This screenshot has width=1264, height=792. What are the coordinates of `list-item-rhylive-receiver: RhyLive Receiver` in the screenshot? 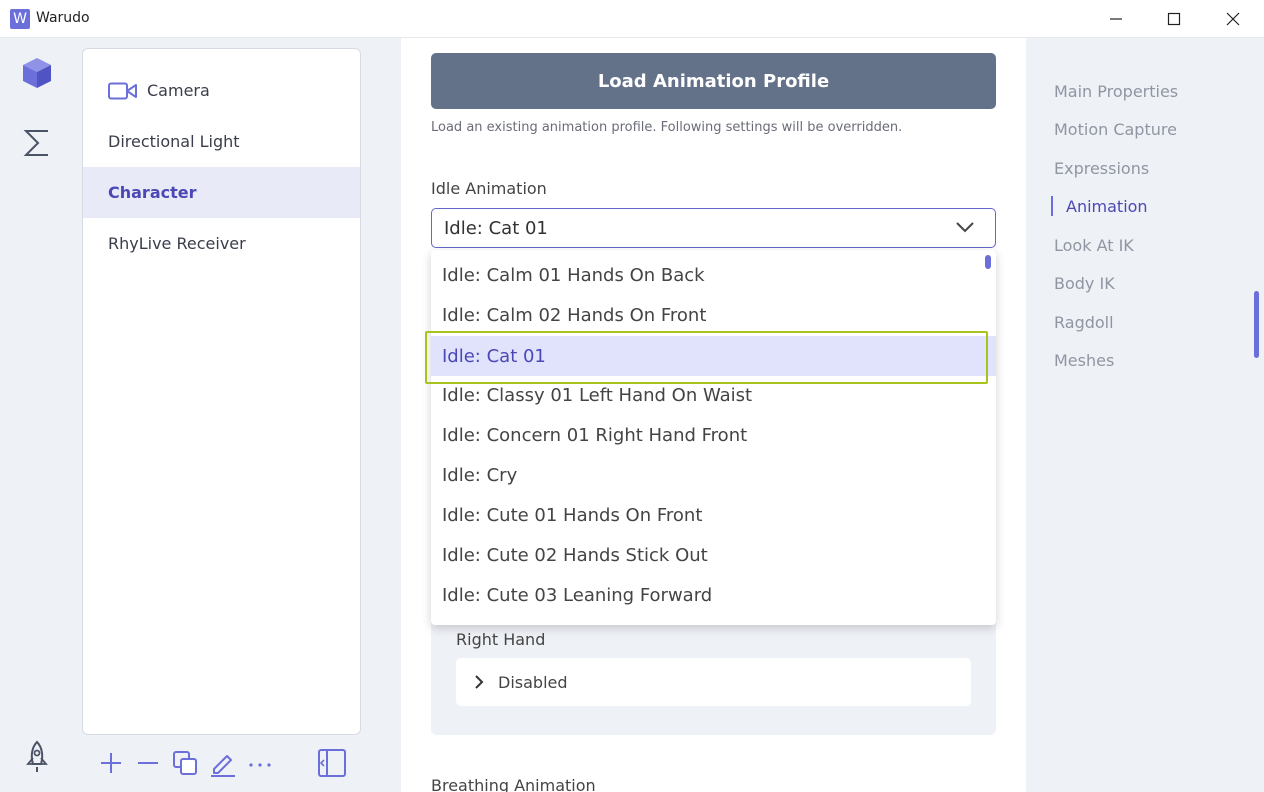 It's located at (221, 243).